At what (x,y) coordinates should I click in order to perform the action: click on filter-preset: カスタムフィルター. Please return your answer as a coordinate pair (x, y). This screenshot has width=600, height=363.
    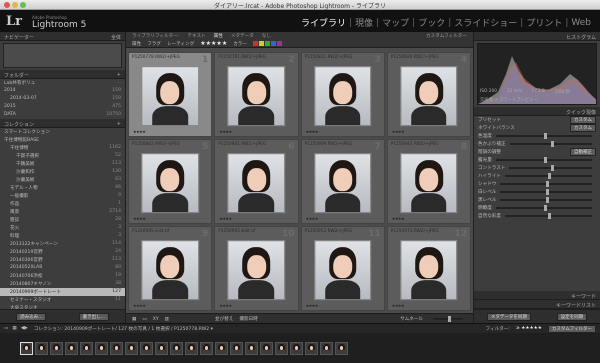
    Looking at the image, I should click on (446, 36).